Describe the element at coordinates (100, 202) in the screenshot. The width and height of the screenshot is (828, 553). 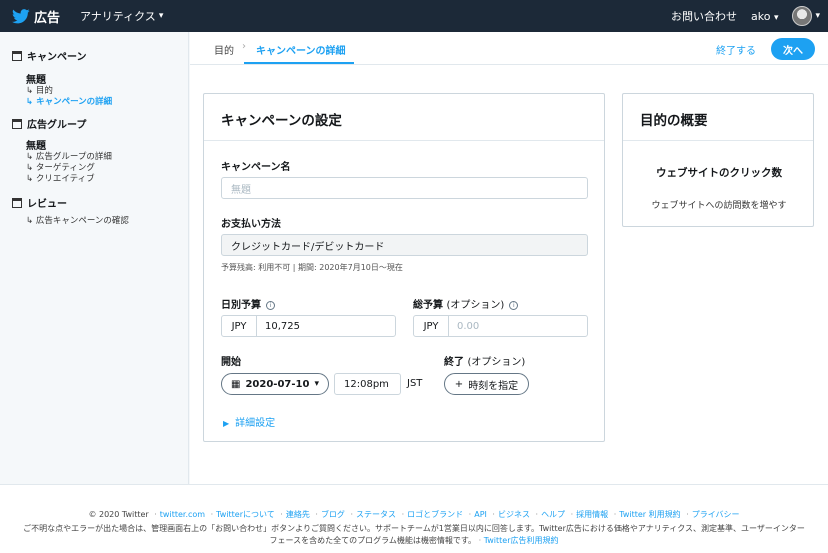
I see `sidebar-section-review: レビュー` at that location.